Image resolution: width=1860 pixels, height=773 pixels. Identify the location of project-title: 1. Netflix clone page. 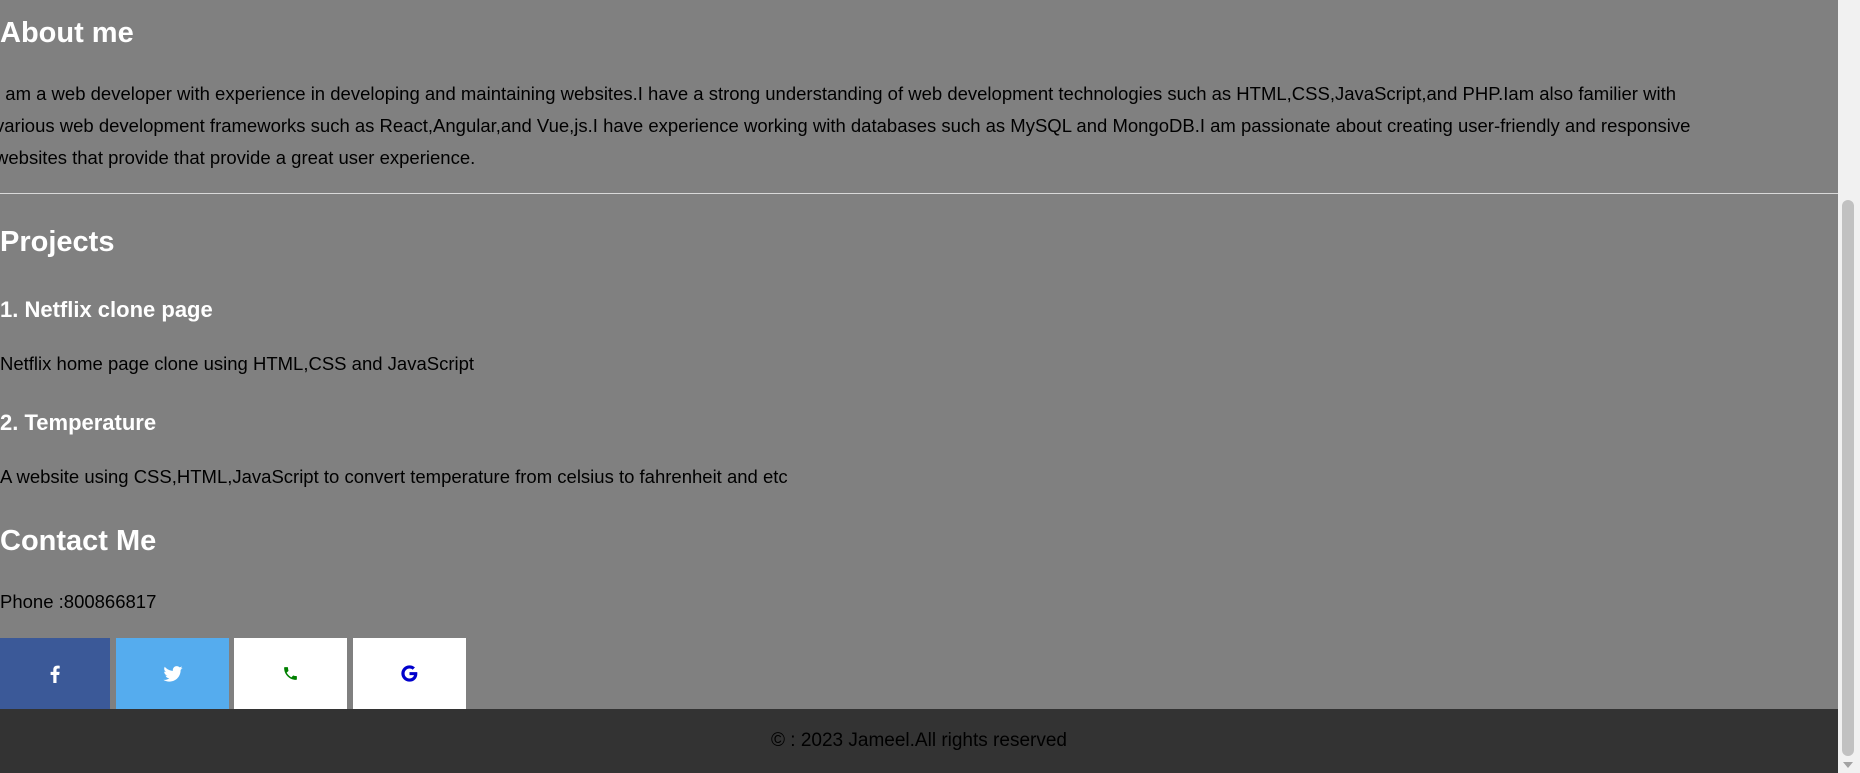
(106, 309).